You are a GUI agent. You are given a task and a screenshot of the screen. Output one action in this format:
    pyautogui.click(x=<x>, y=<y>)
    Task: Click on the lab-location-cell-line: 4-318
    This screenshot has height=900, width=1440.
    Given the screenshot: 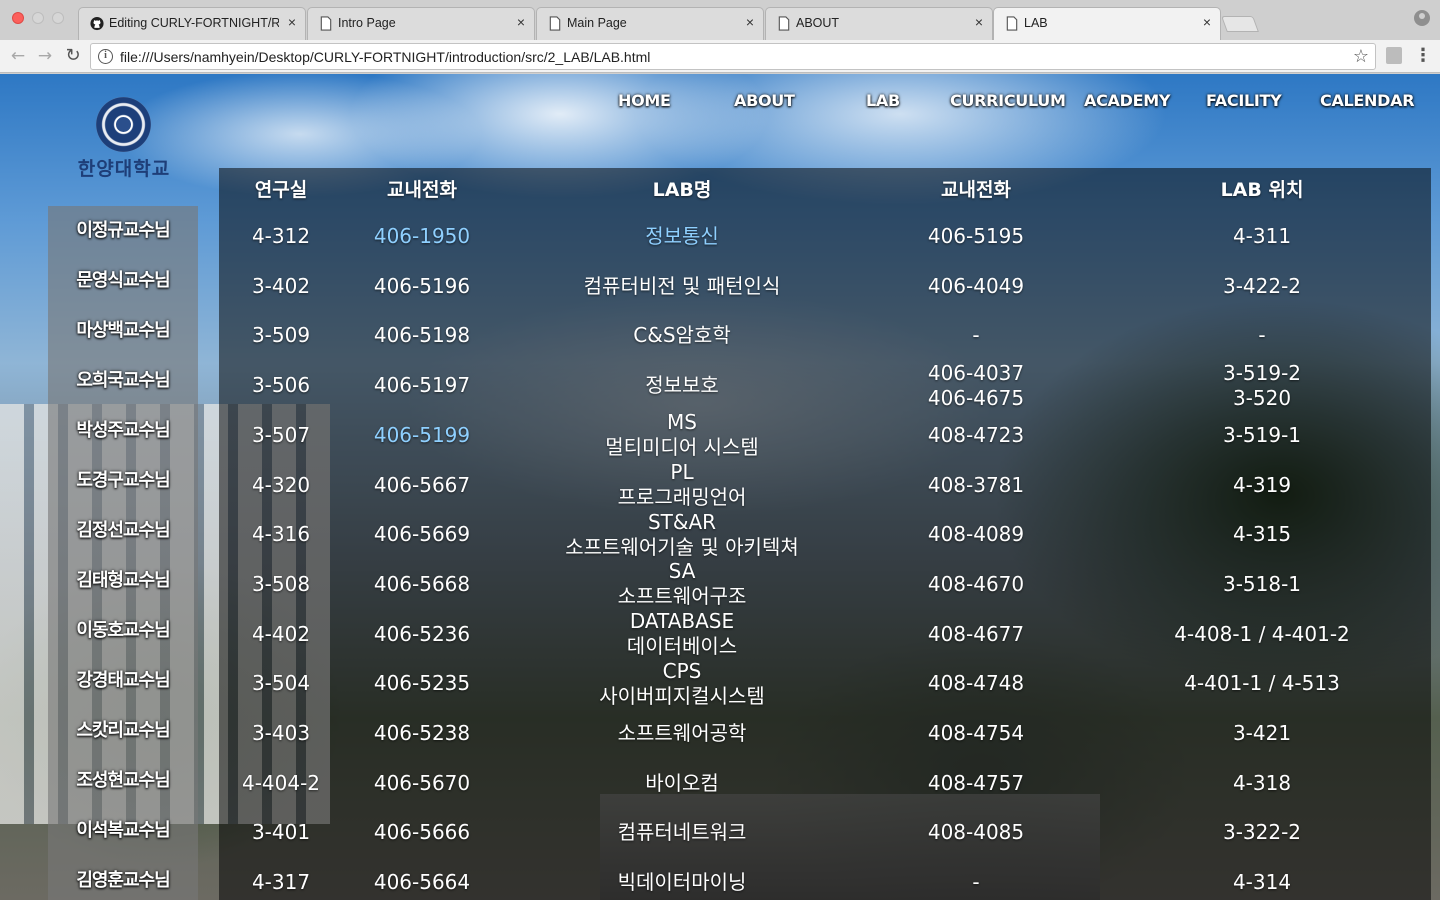 What is the action you would take?
    pyautogui.click(x=1262, y=782)
    